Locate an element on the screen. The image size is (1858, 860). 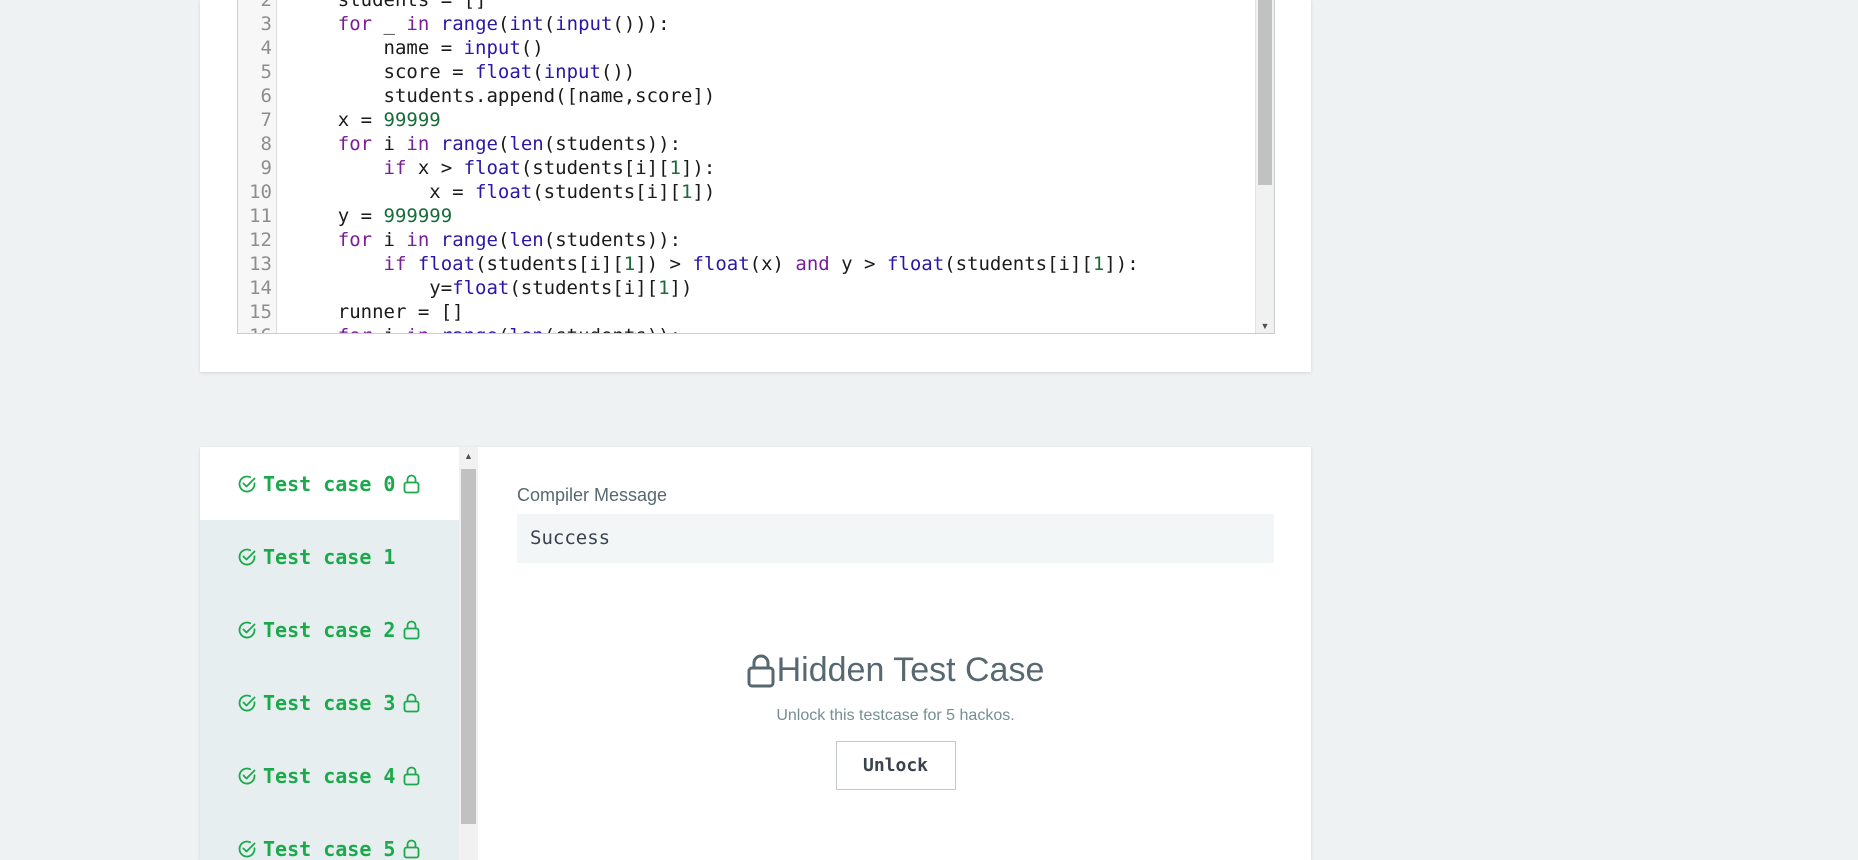
unlock-button: Unlock is located at coordinates (895, 765).